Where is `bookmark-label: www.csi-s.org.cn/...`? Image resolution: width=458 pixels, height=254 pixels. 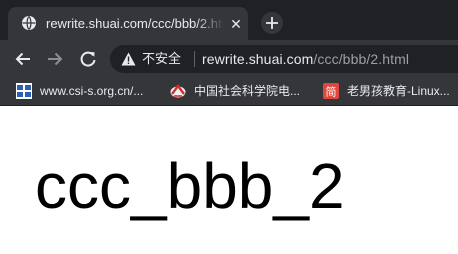
bookmark-label: www.csi-s.org.cn/... is located at coordinates (92, 91).